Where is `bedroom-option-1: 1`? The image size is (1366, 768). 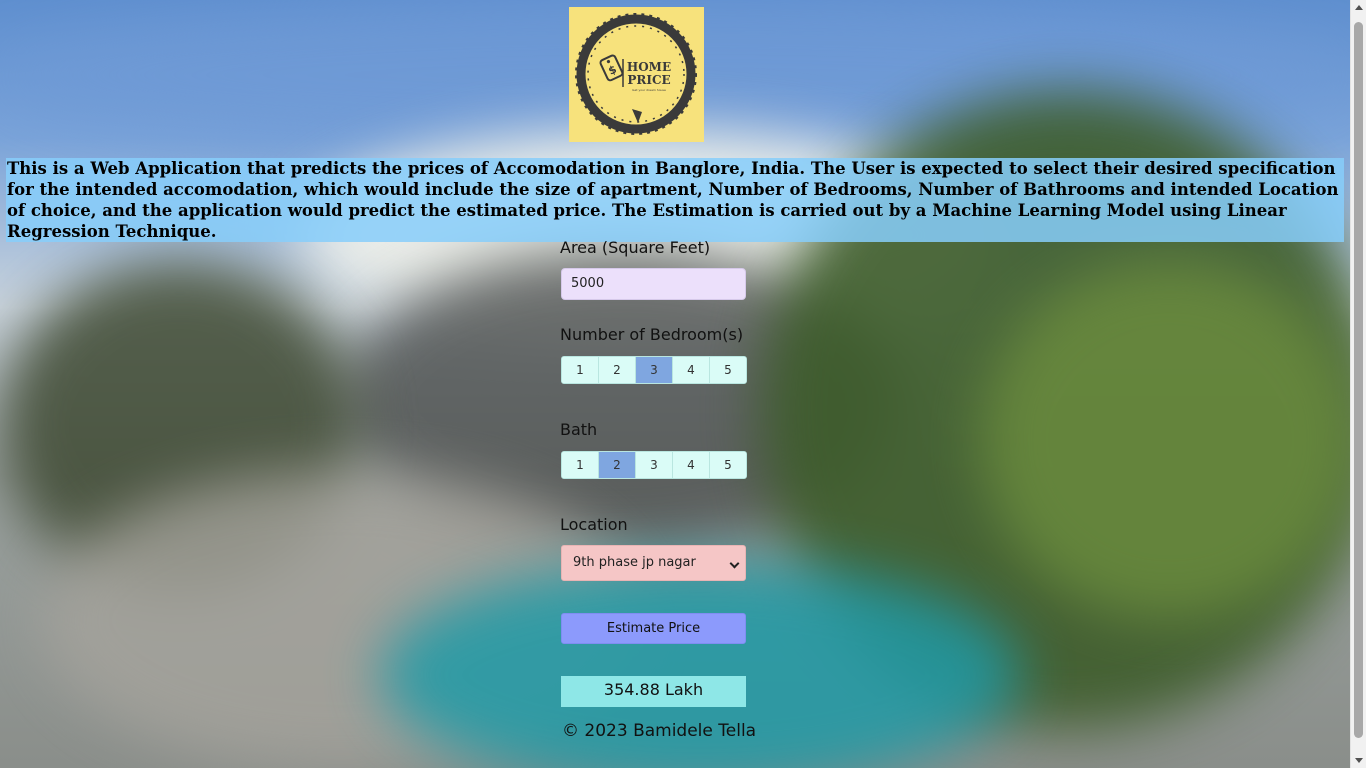
bedroom-option-1: 1 is located at coordinates (580, 370).